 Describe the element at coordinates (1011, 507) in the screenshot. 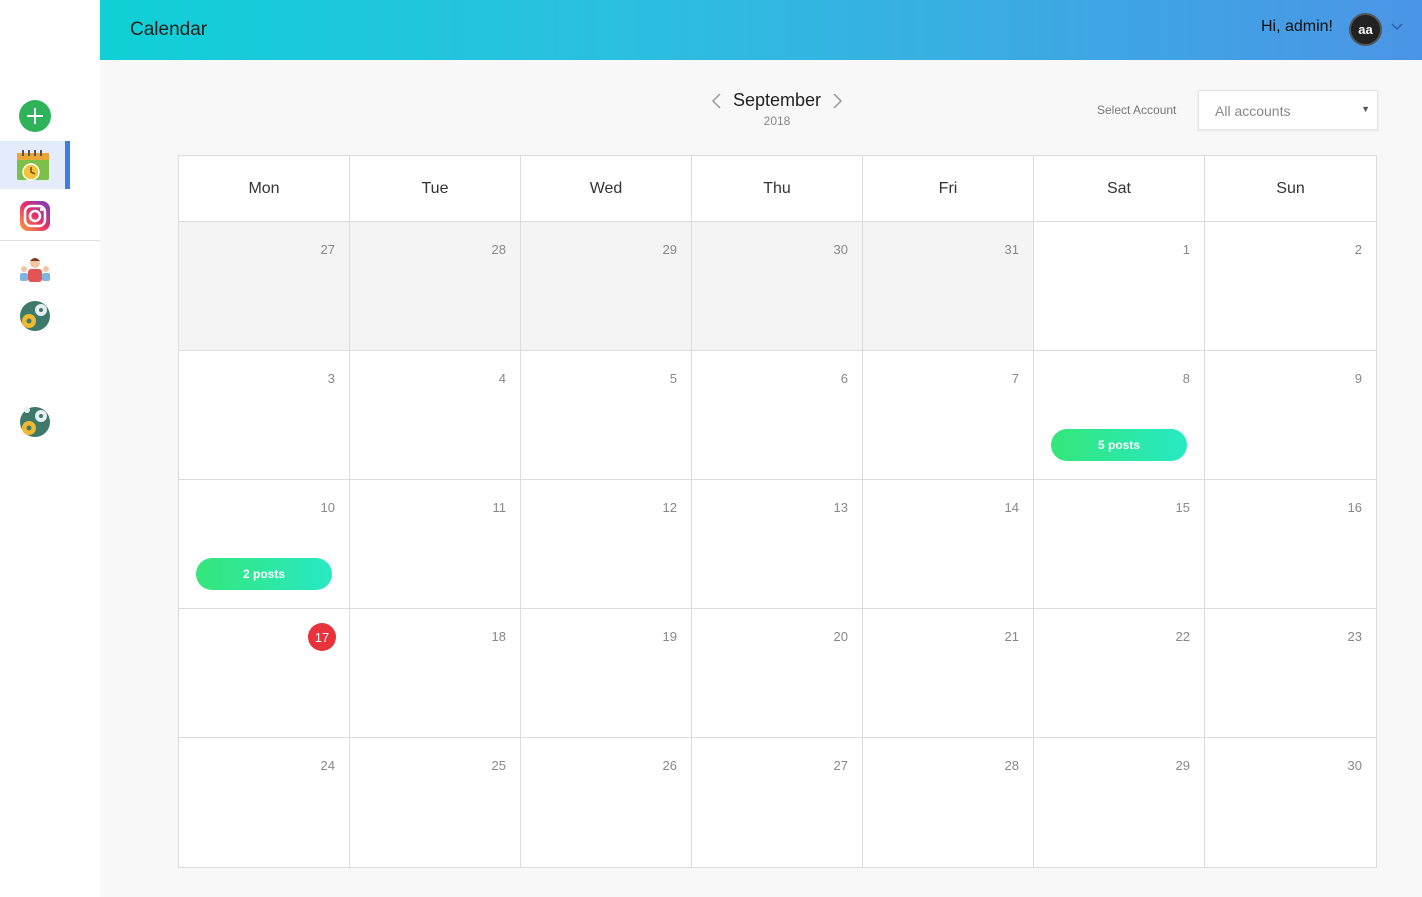

I see `day-number: 14` at that location.